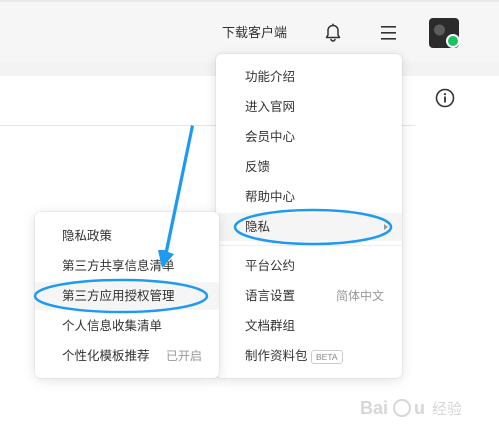  Describe the element at coordinates (309, 197) in the screenshot. I see `menu-item-help-center: 帮助中心` at that location.